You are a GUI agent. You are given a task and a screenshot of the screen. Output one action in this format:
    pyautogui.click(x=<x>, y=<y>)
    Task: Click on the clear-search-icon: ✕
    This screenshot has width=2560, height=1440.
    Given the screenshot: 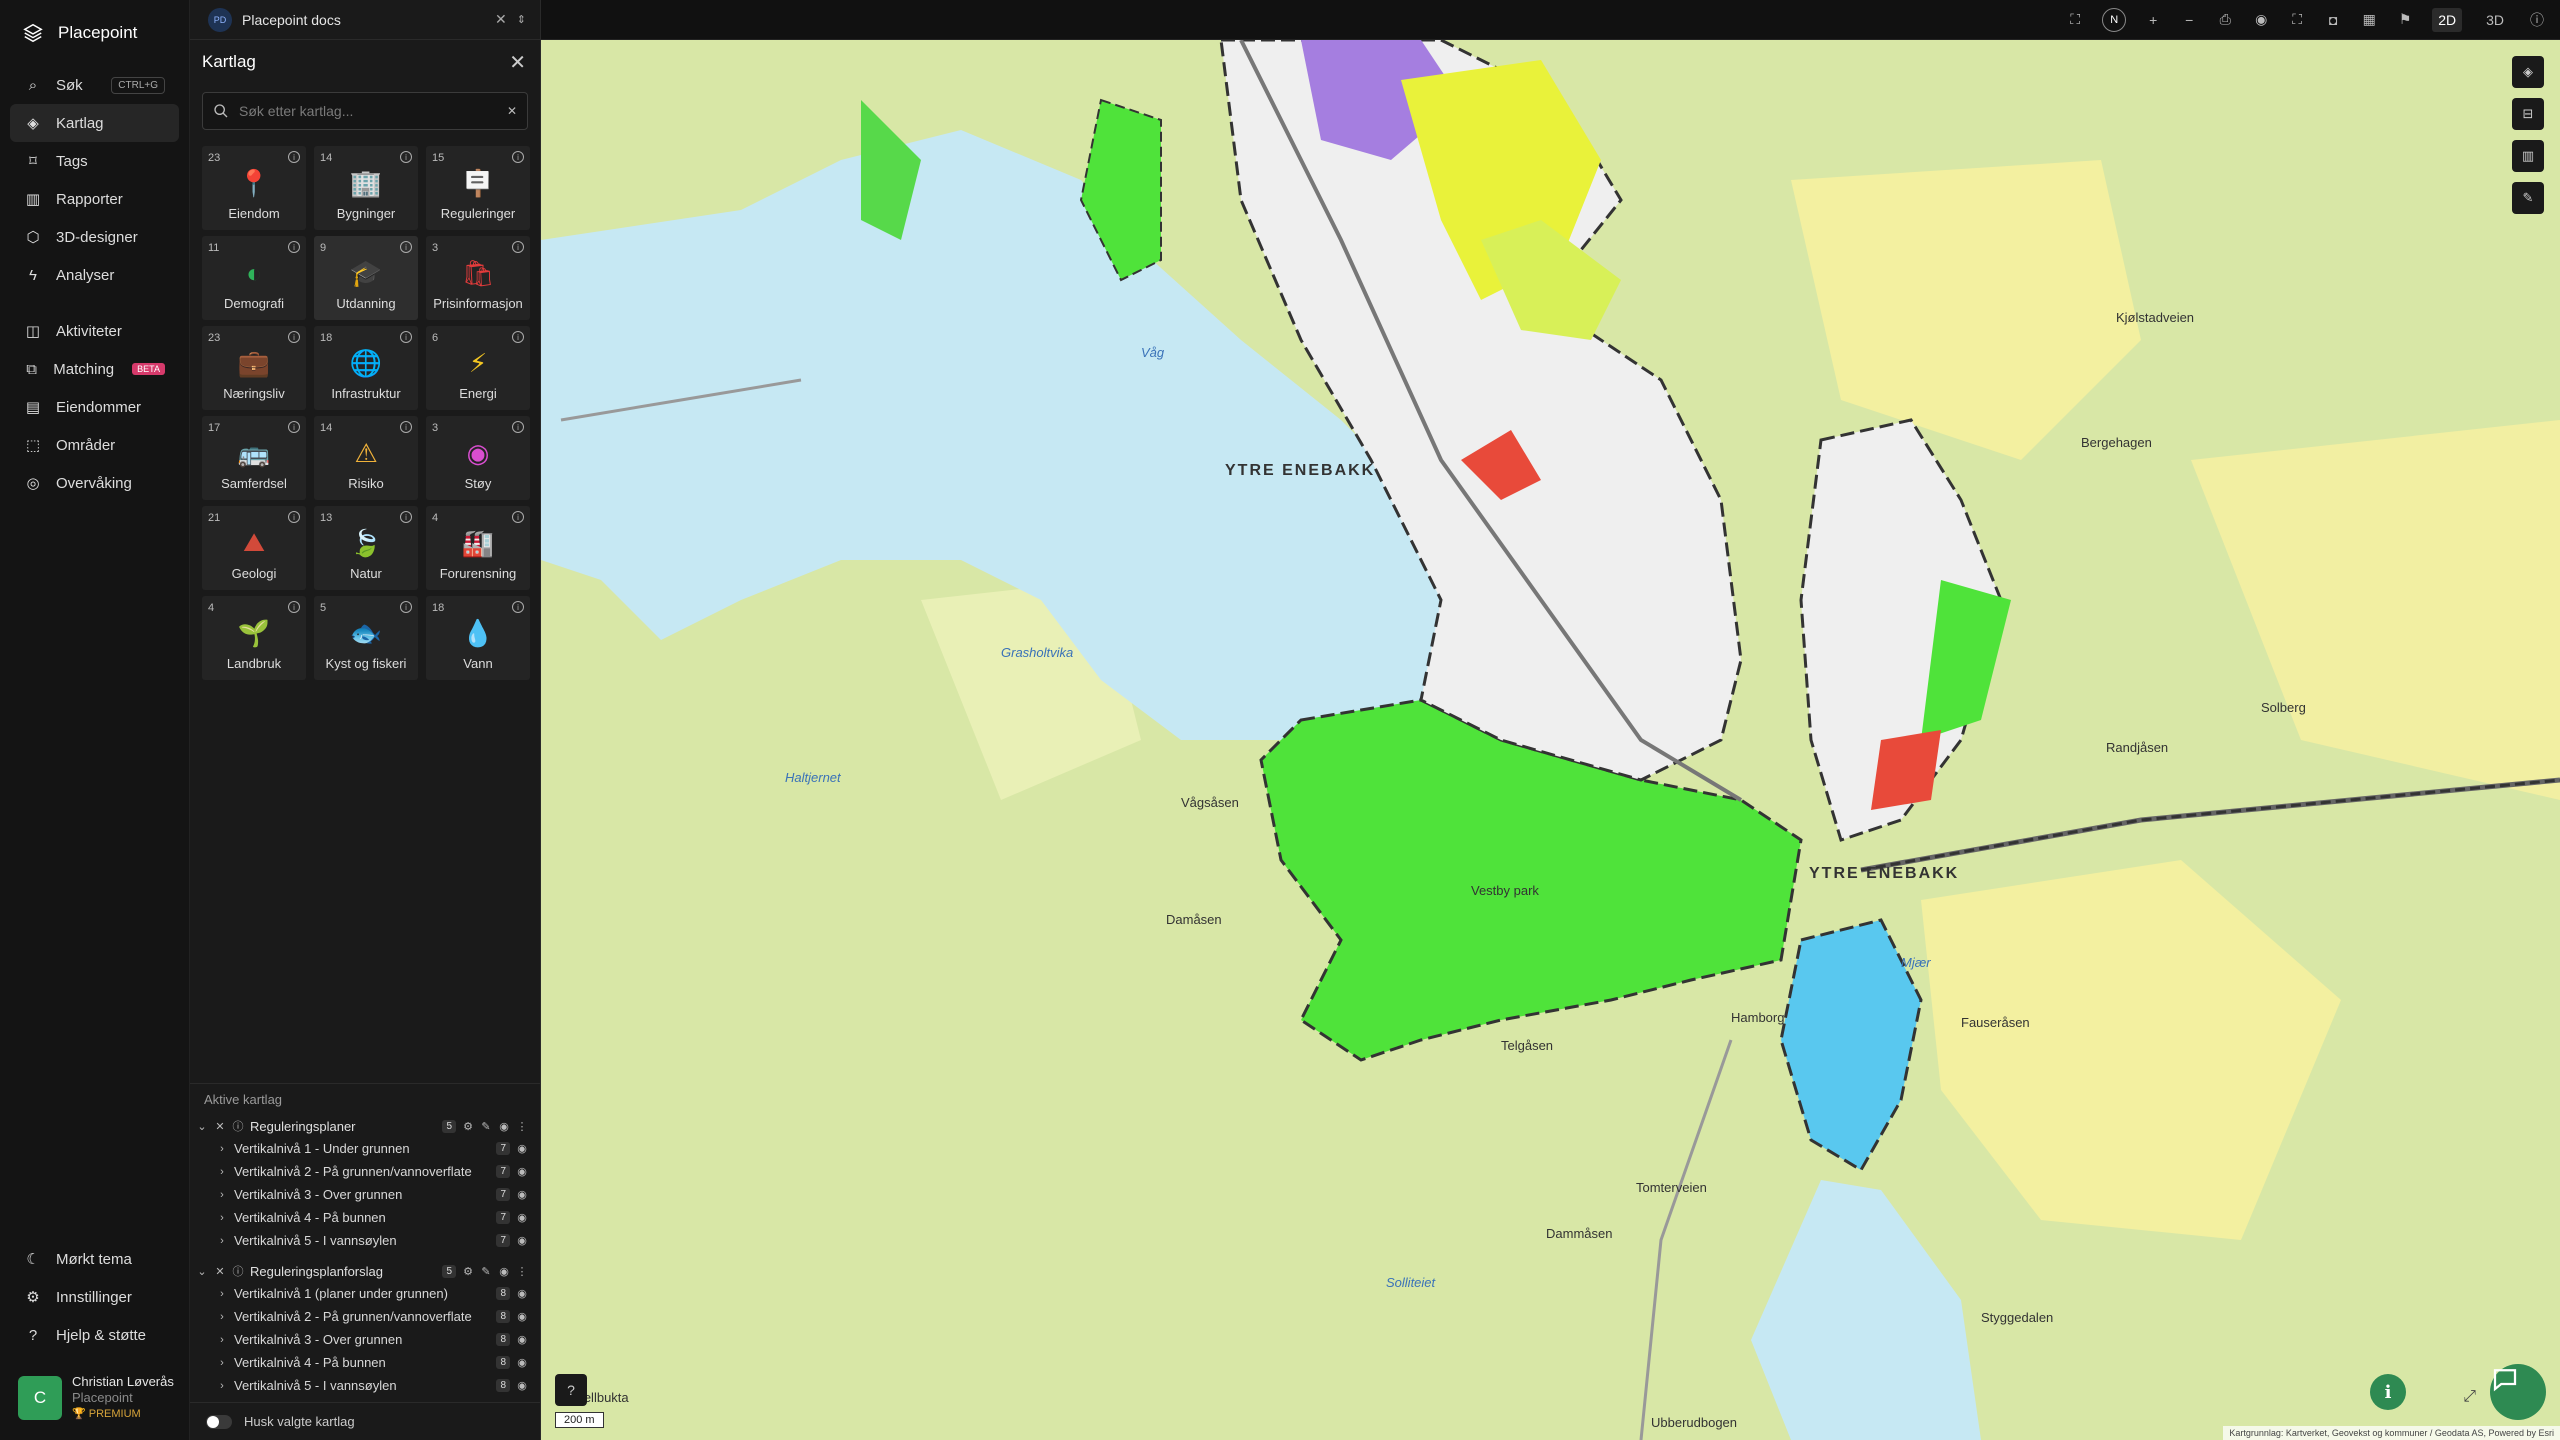 What is the action you would take?
    pyautogui.click(x=512, y=111)
    